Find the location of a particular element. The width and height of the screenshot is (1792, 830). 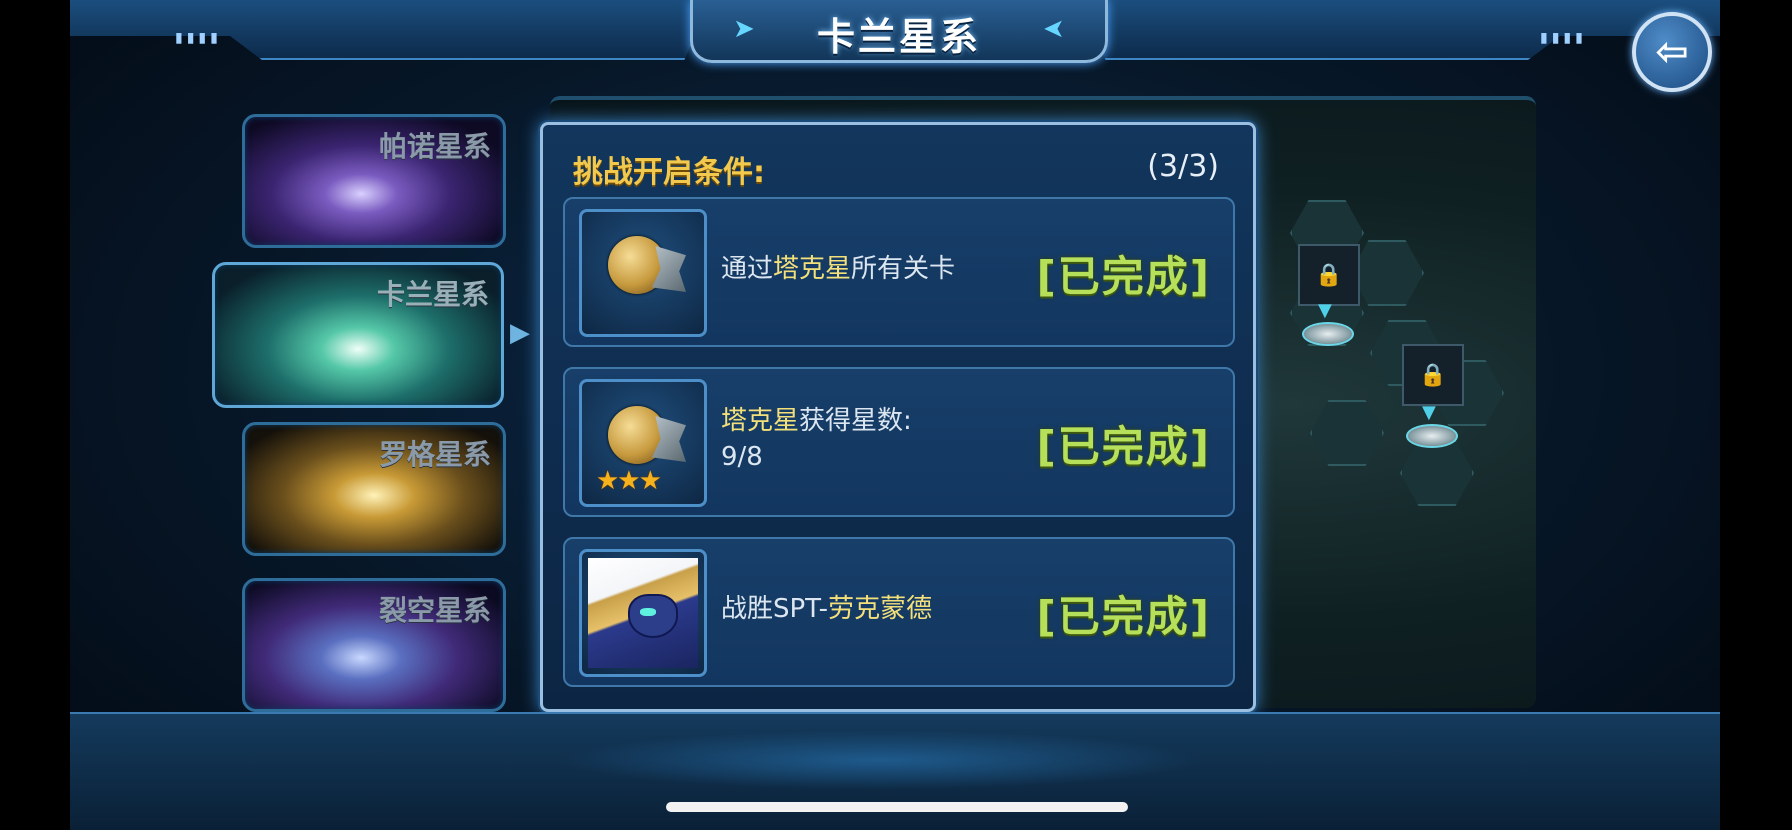

dialog-title: 挑战开启条件: is located at coordinates (669, 172).